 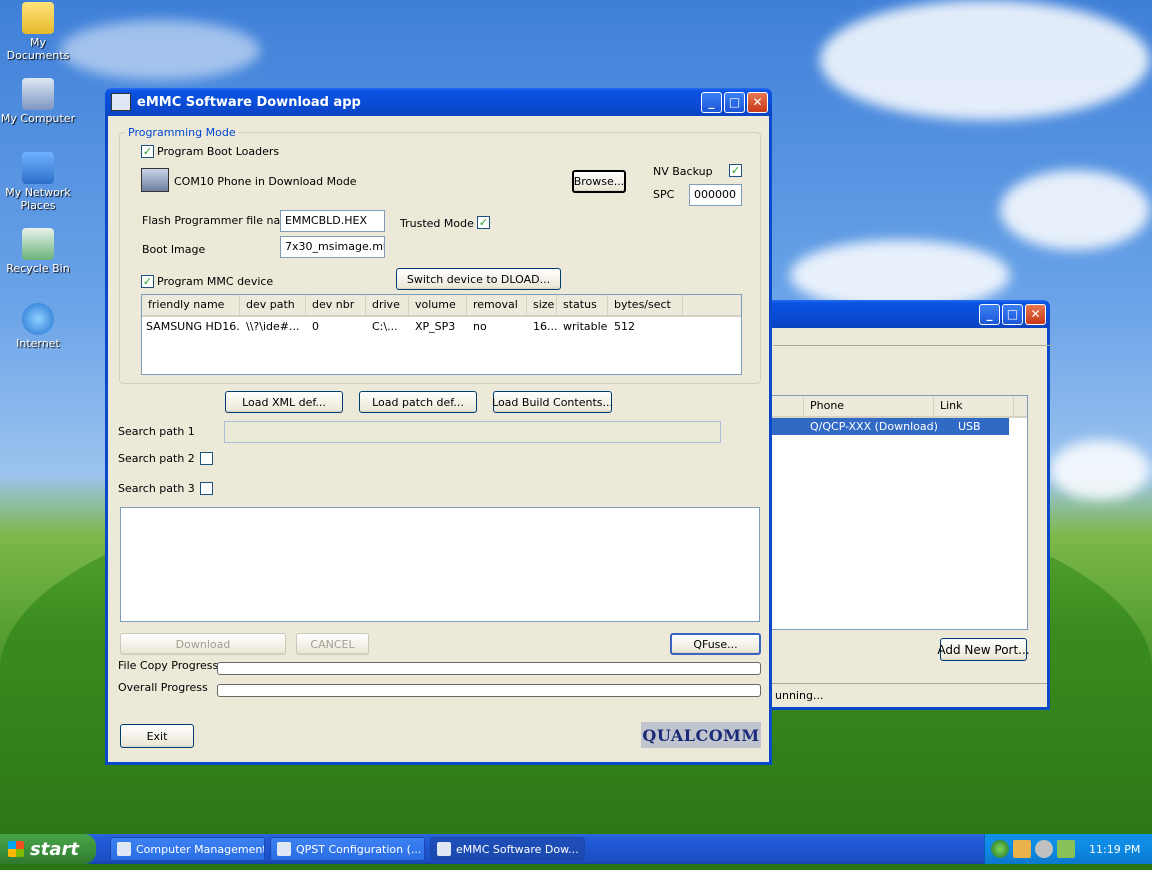 What do you see at coordinates (206, 458) in the screenshot?
I see `search-path-2-checkbox` at bounding box center [206, 458].